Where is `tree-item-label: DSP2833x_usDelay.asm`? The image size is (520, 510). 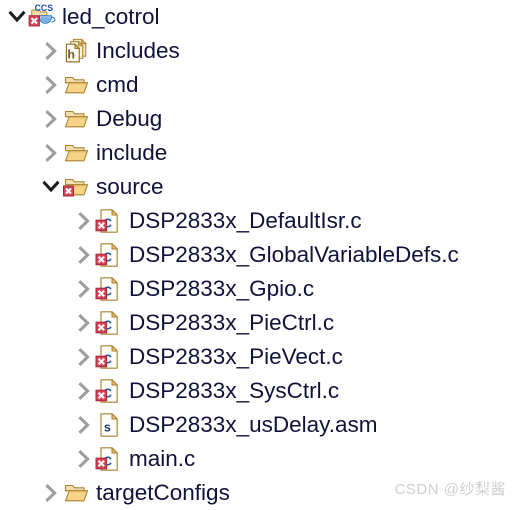
tree-item-label: DSP2833x_usDelay.asm is located at coordinates (253, 424).